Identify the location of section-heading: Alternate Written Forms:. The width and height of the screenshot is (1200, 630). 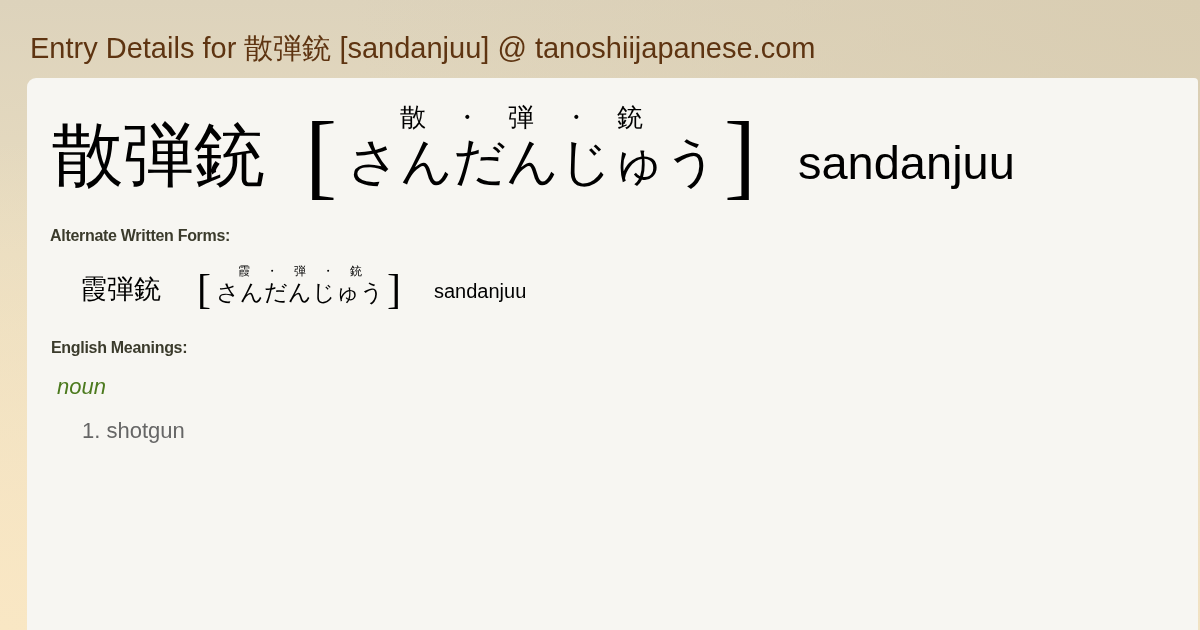
(140, 236).